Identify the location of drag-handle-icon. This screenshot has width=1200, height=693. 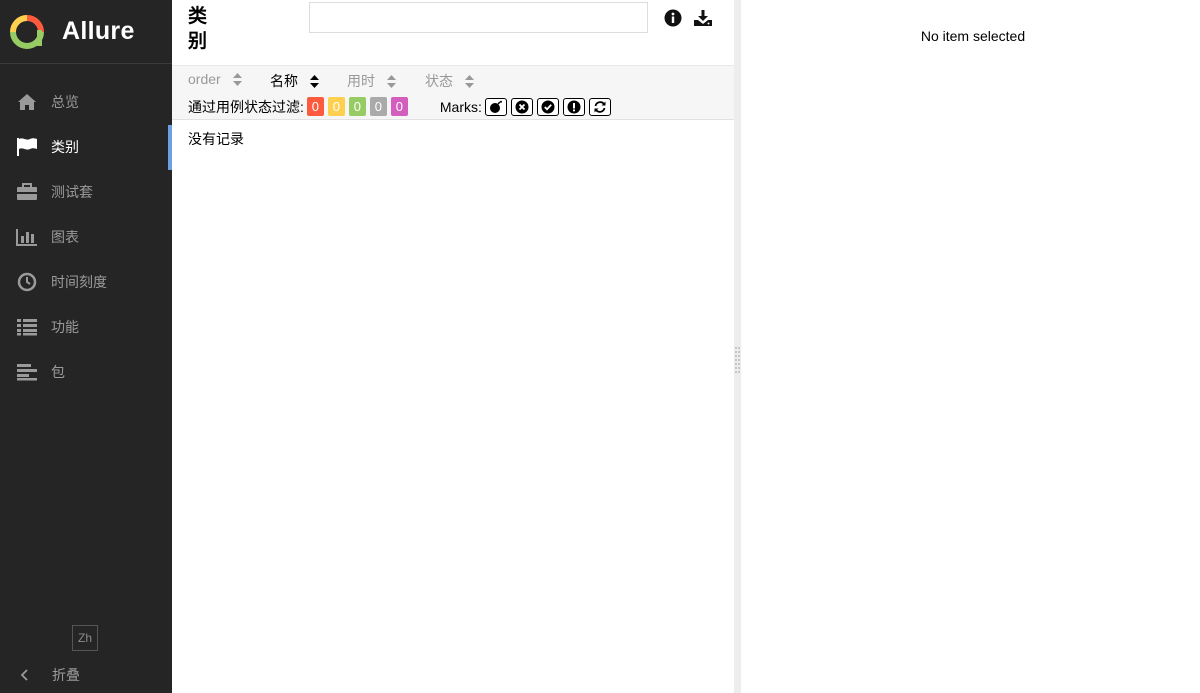
(737, 360).